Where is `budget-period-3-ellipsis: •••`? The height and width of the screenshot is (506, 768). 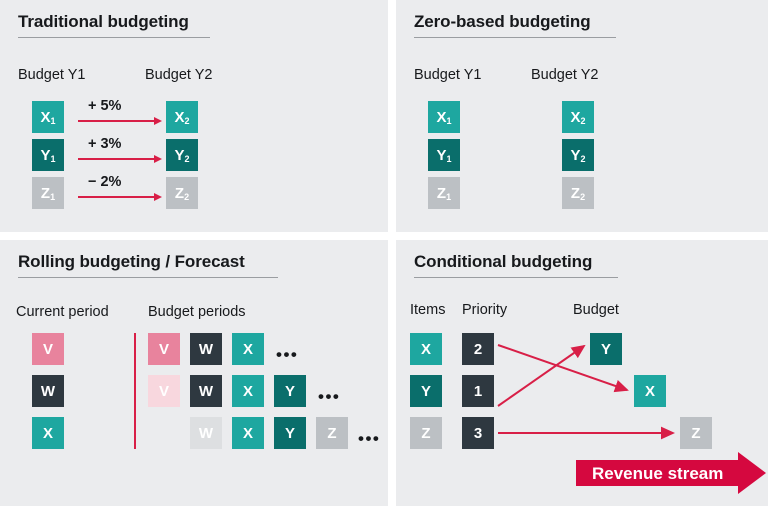 budget-period-3-ellipsis: ••• is located at coordinates (369, 438).